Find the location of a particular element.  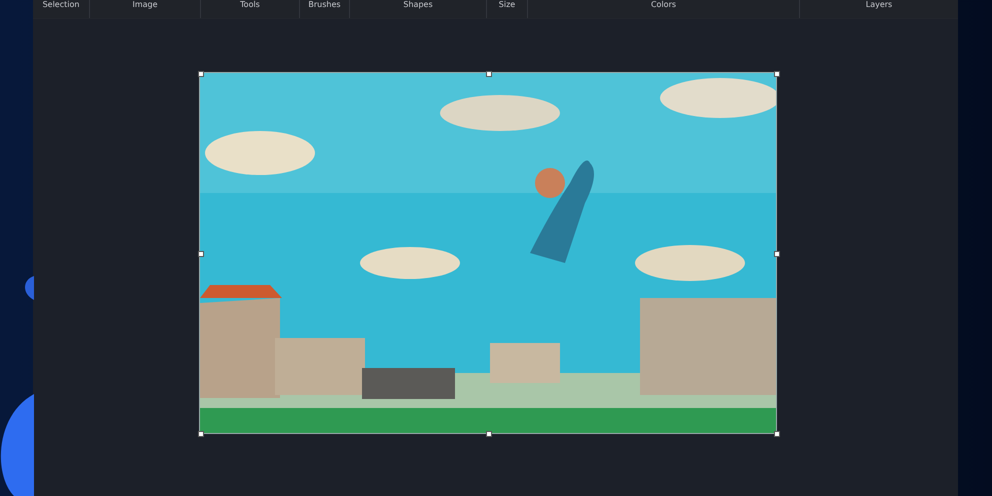

toolbar-group-label: Image is located at coordinates (145, 4).